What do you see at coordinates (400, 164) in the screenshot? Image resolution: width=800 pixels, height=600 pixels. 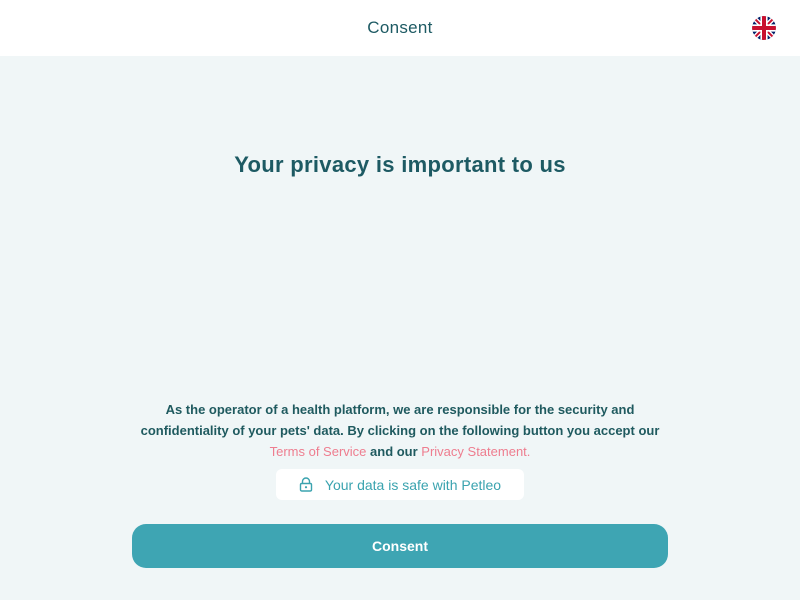 I see `privacy-headline: Your privacy is important to us` at bounding box center [400, 164].